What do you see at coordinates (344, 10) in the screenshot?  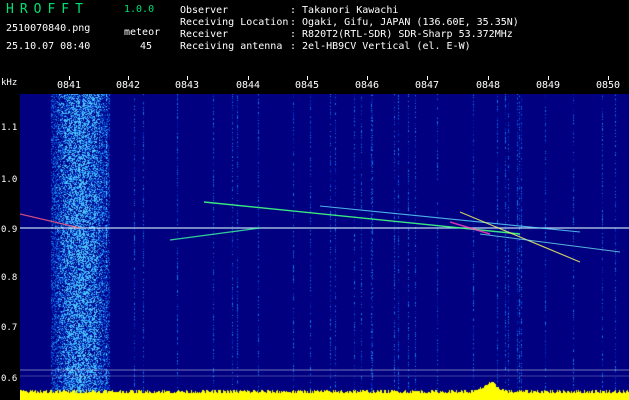 I see `info-observer-value: : Takanori Kawachi` at bounding box center [344, 10].